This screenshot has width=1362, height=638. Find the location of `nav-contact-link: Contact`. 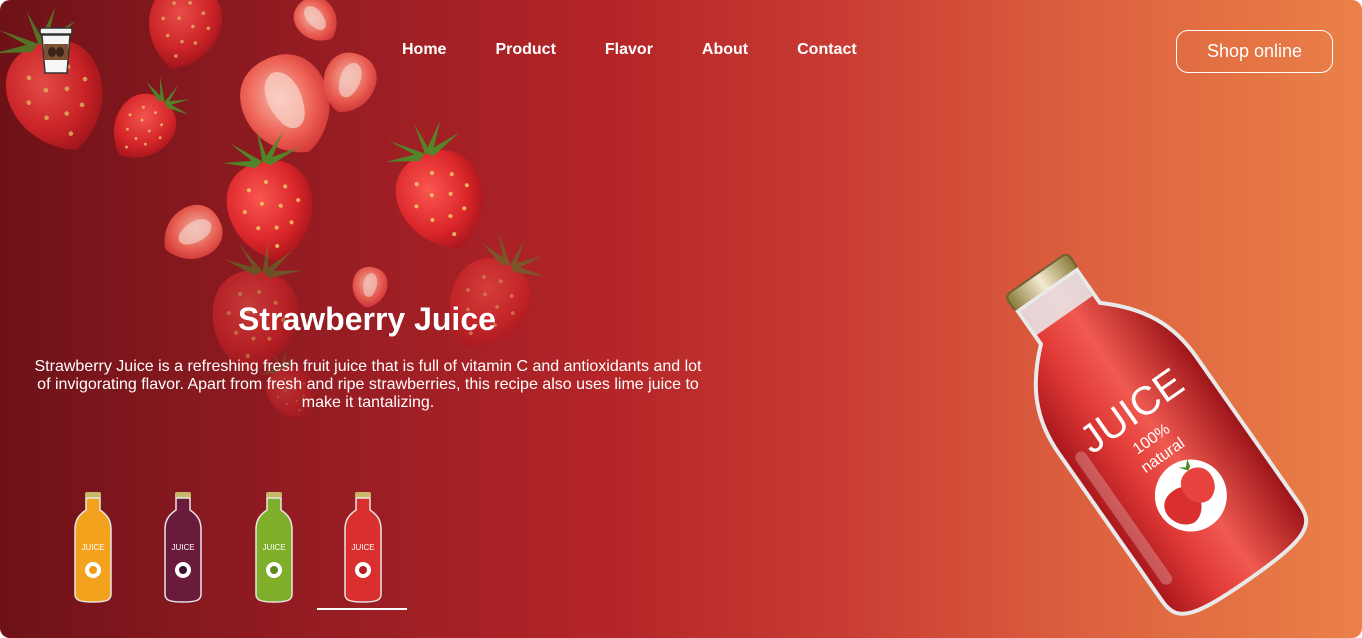

nav-contact-link: Contact is located at coordinates (827, 50).